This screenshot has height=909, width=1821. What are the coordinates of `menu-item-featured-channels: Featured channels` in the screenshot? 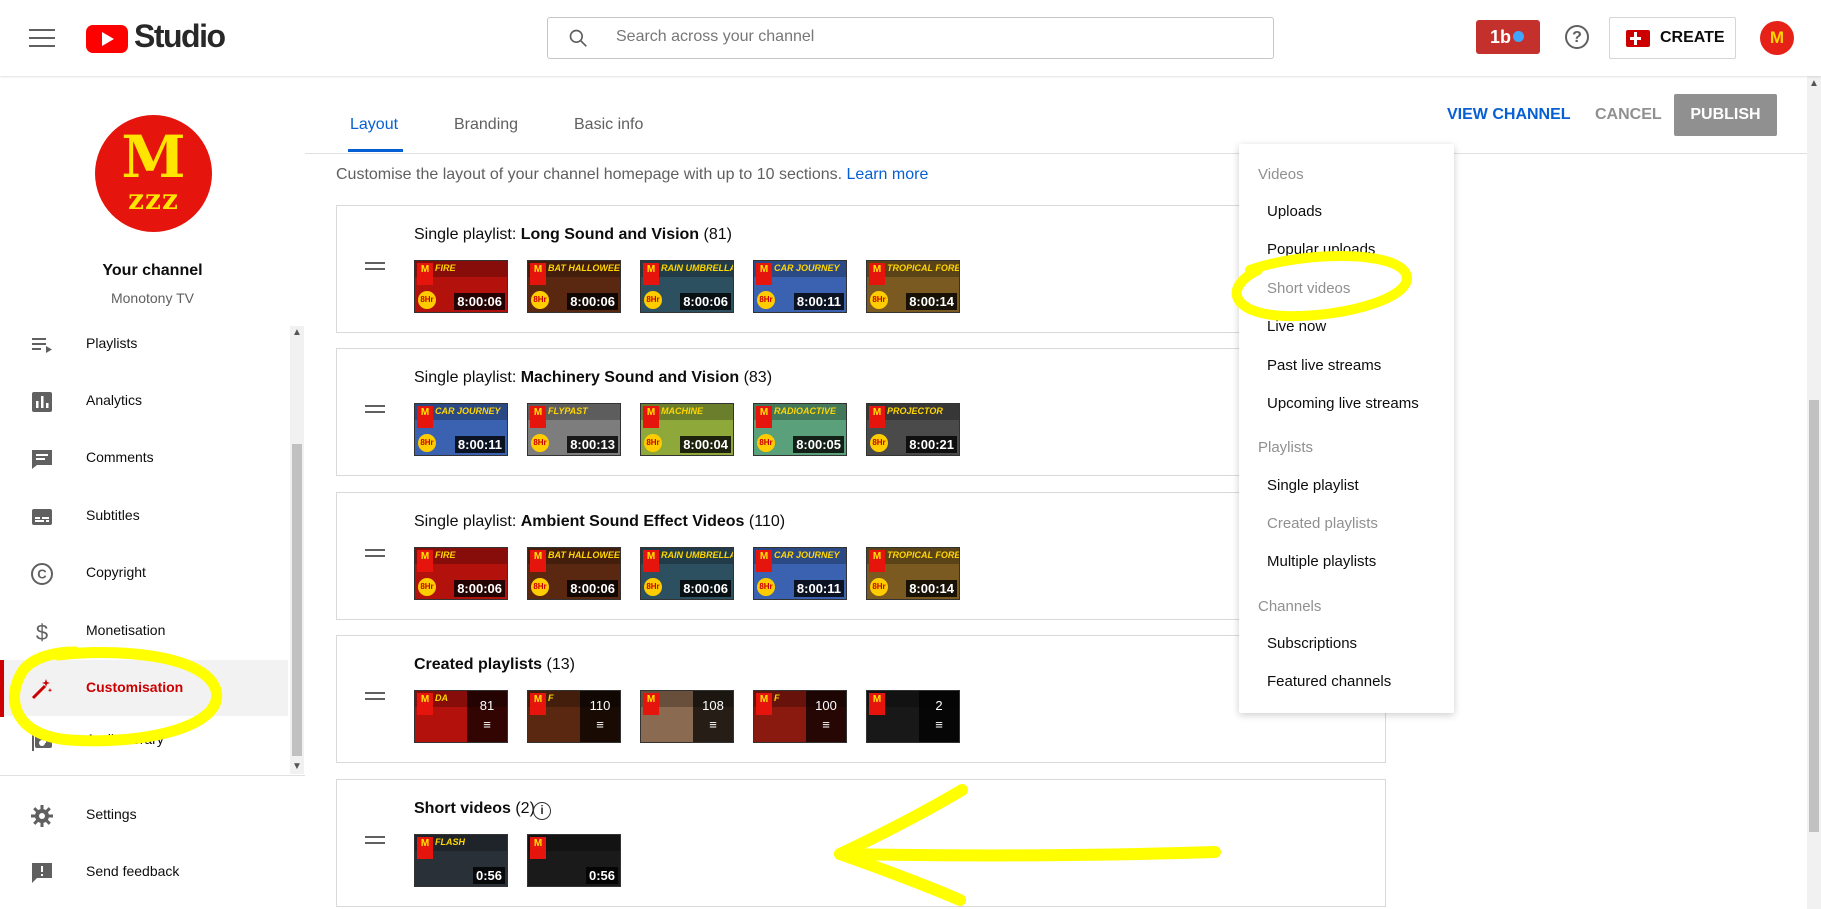 It's located at (1329, 681).